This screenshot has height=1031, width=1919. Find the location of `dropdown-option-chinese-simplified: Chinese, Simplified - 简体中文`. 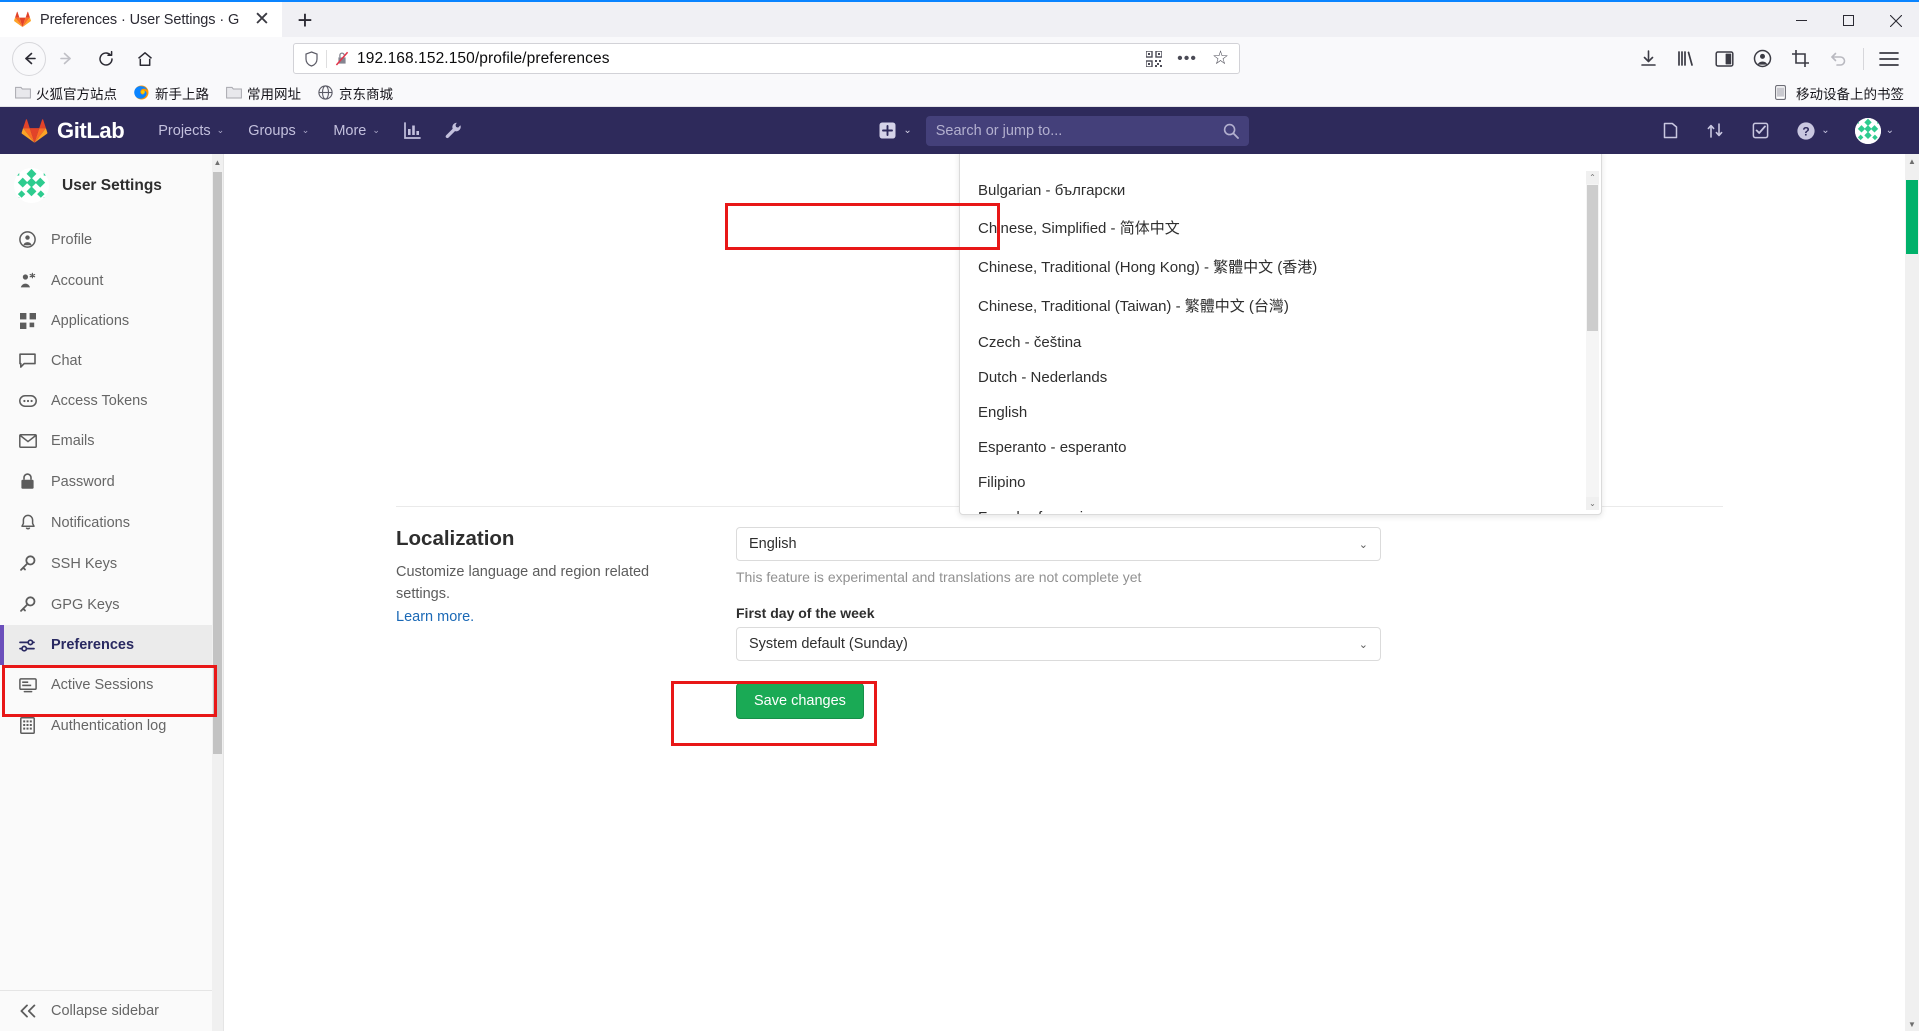

dropdown-option-chinese-simplified: Chinese, Simplified - 简体中文 is located at coordinates (1280, 227).